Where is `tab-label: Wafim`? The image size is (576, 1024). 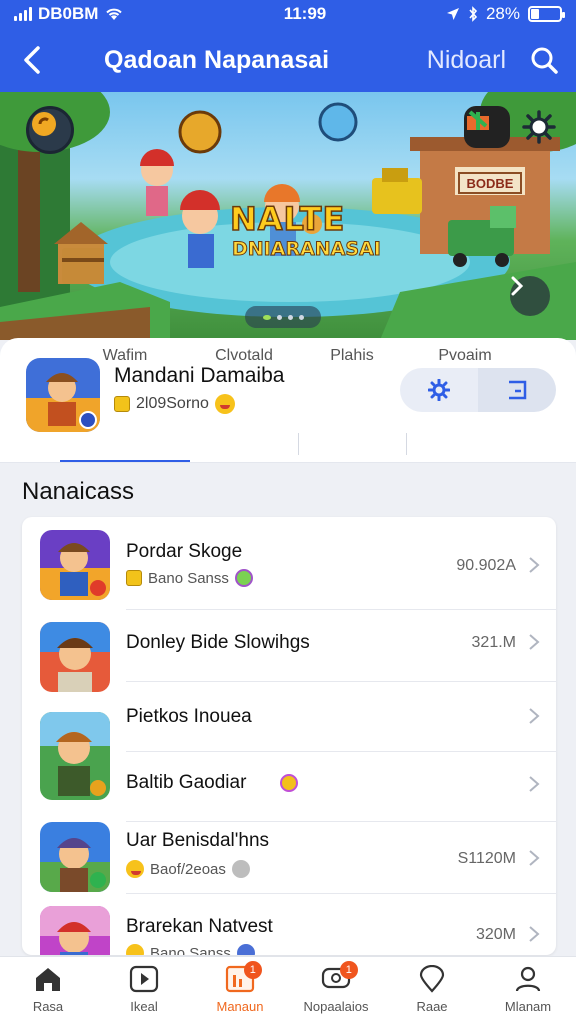
tab-label: Wafim is located at coordinates (125, 355).